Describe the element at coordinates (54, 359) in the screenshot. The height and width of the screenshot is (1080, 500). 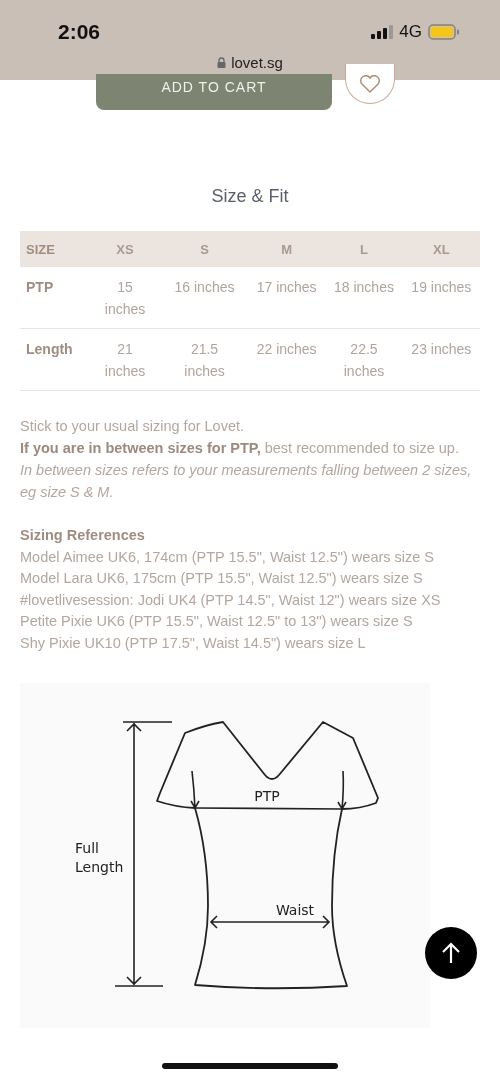
I see `row-header: Length` at that location.